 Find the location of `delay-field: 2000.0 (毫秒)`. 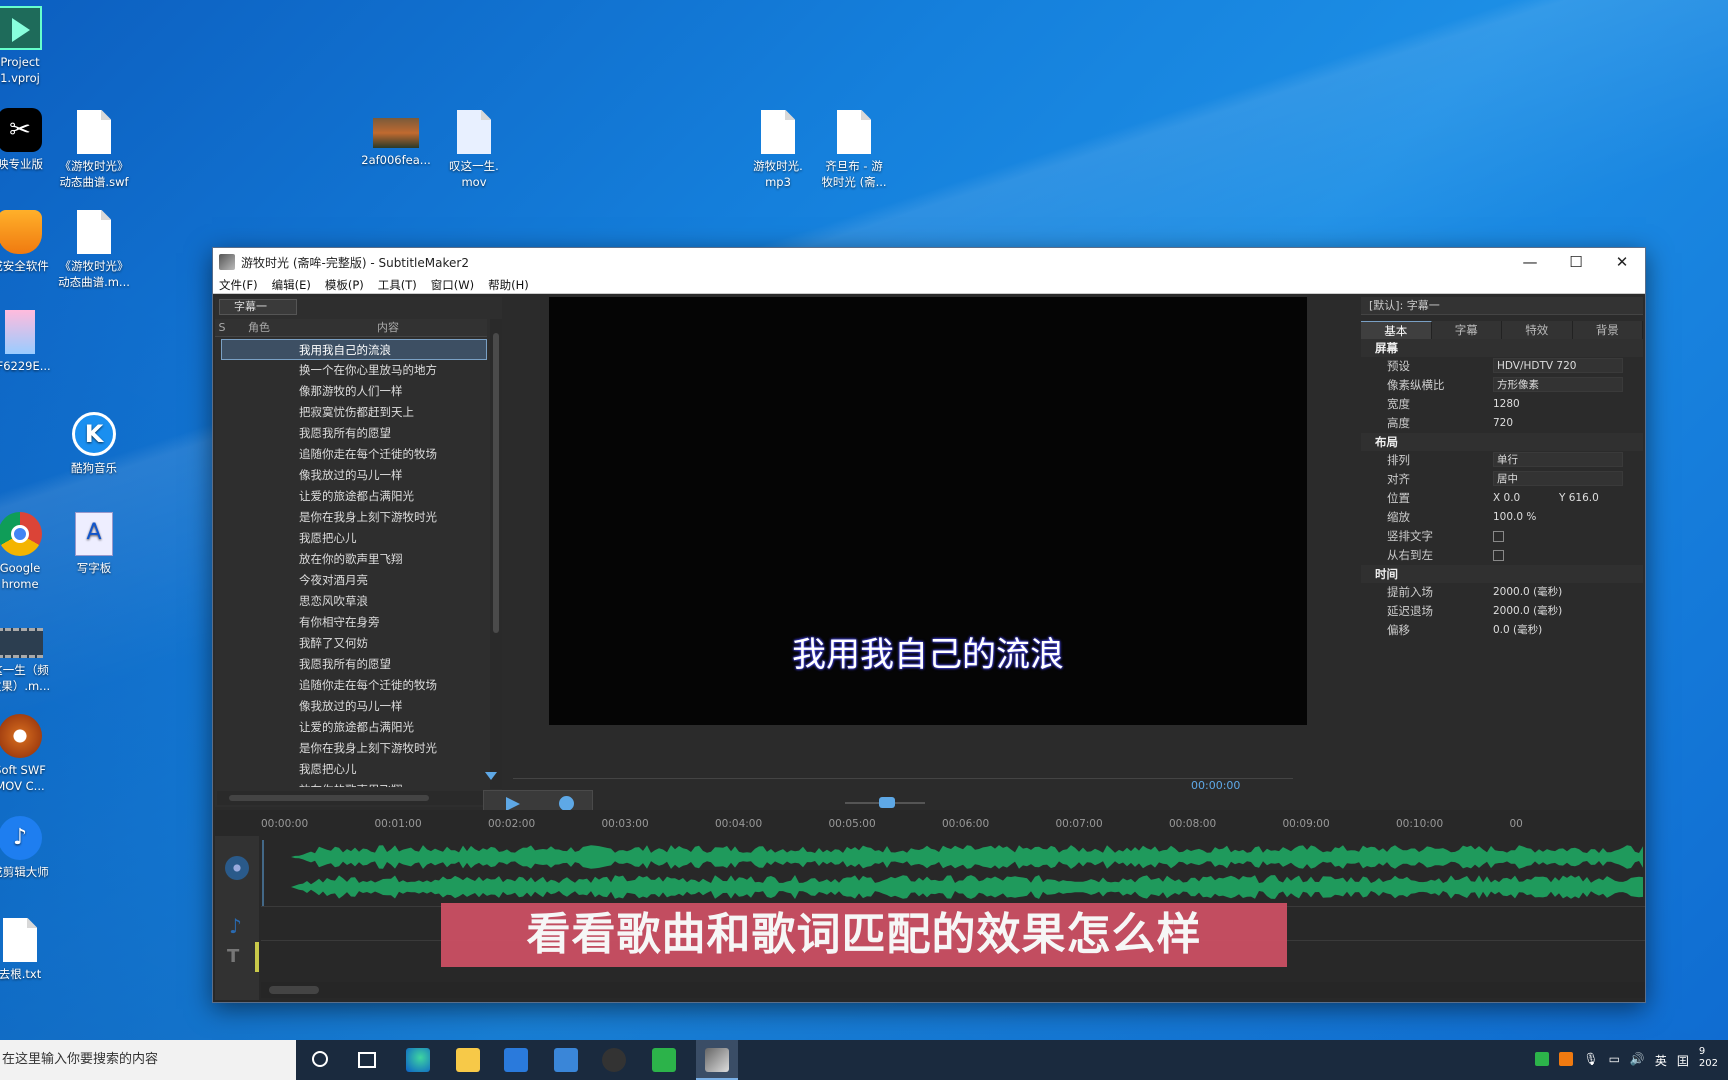

delay-field: 2000.0 (毫秒) is located at coordinates (1568, 611).